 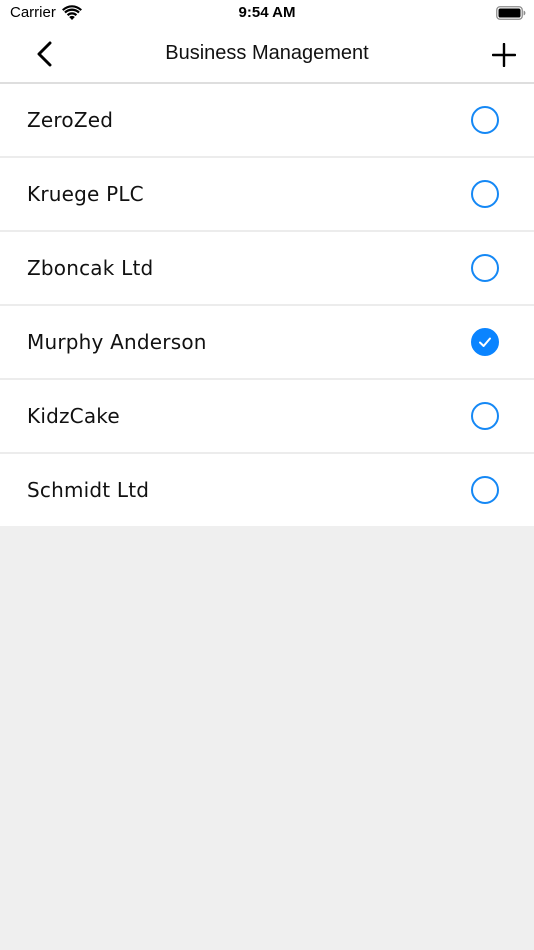 I want to click on status-time: 9:54 AM, so click(x=267, y=12).